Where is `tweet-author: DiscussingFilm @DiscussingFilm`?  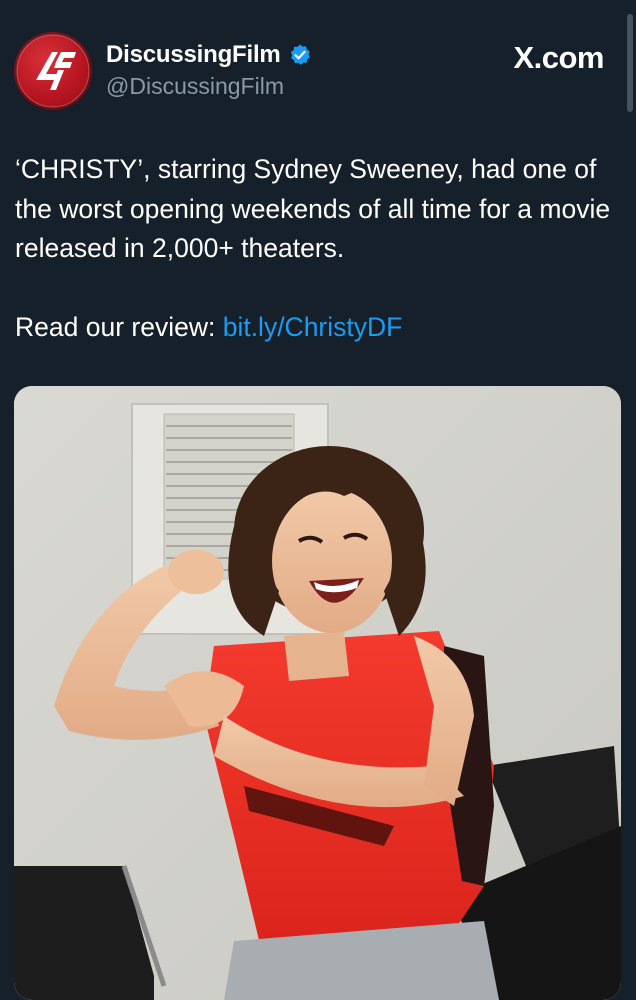 tweet-author: DiscussingFilm @DiscussingFilm is located at coordinates (209, 70).